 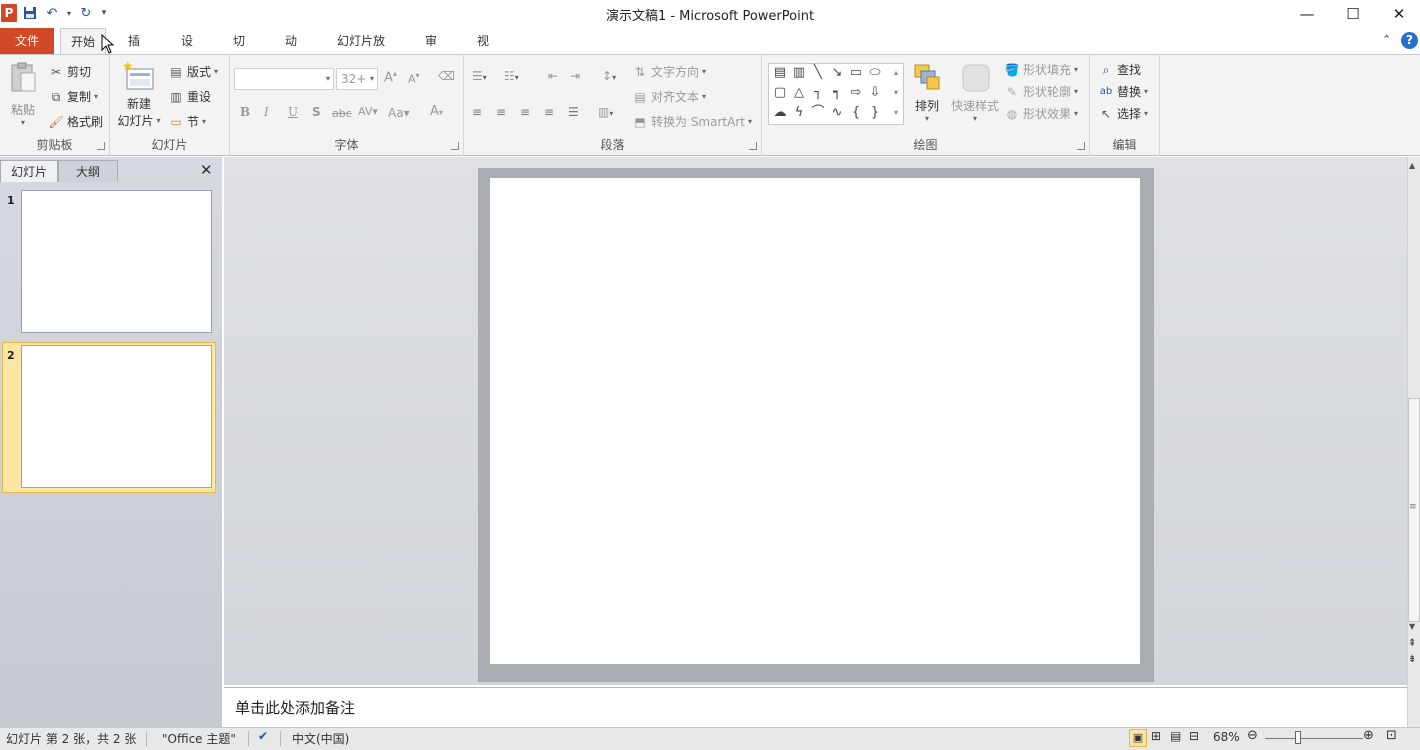 I want to click on distributed-icon: ☰, so click(x=573, y=112).